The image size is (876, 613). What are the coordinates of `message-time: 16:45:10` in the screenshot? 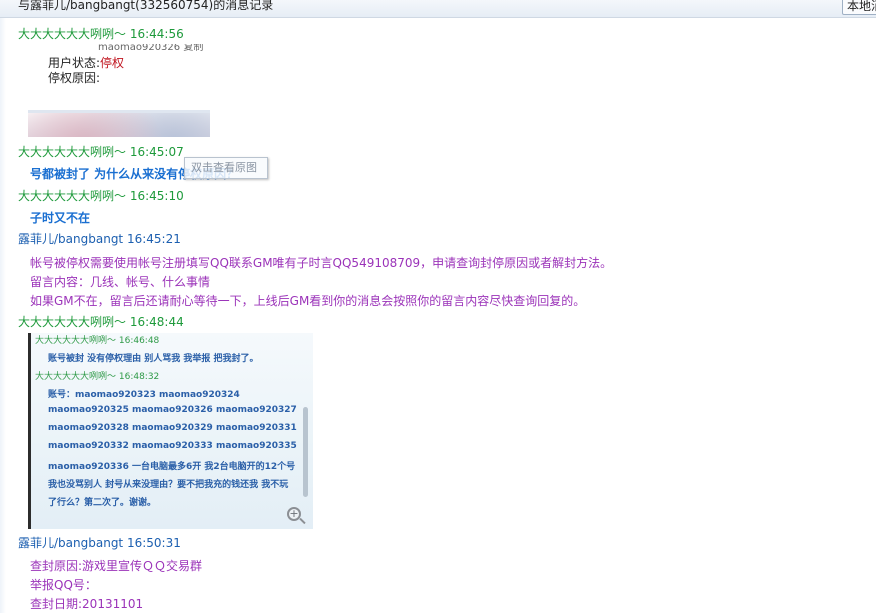 It's located at (156, 196).